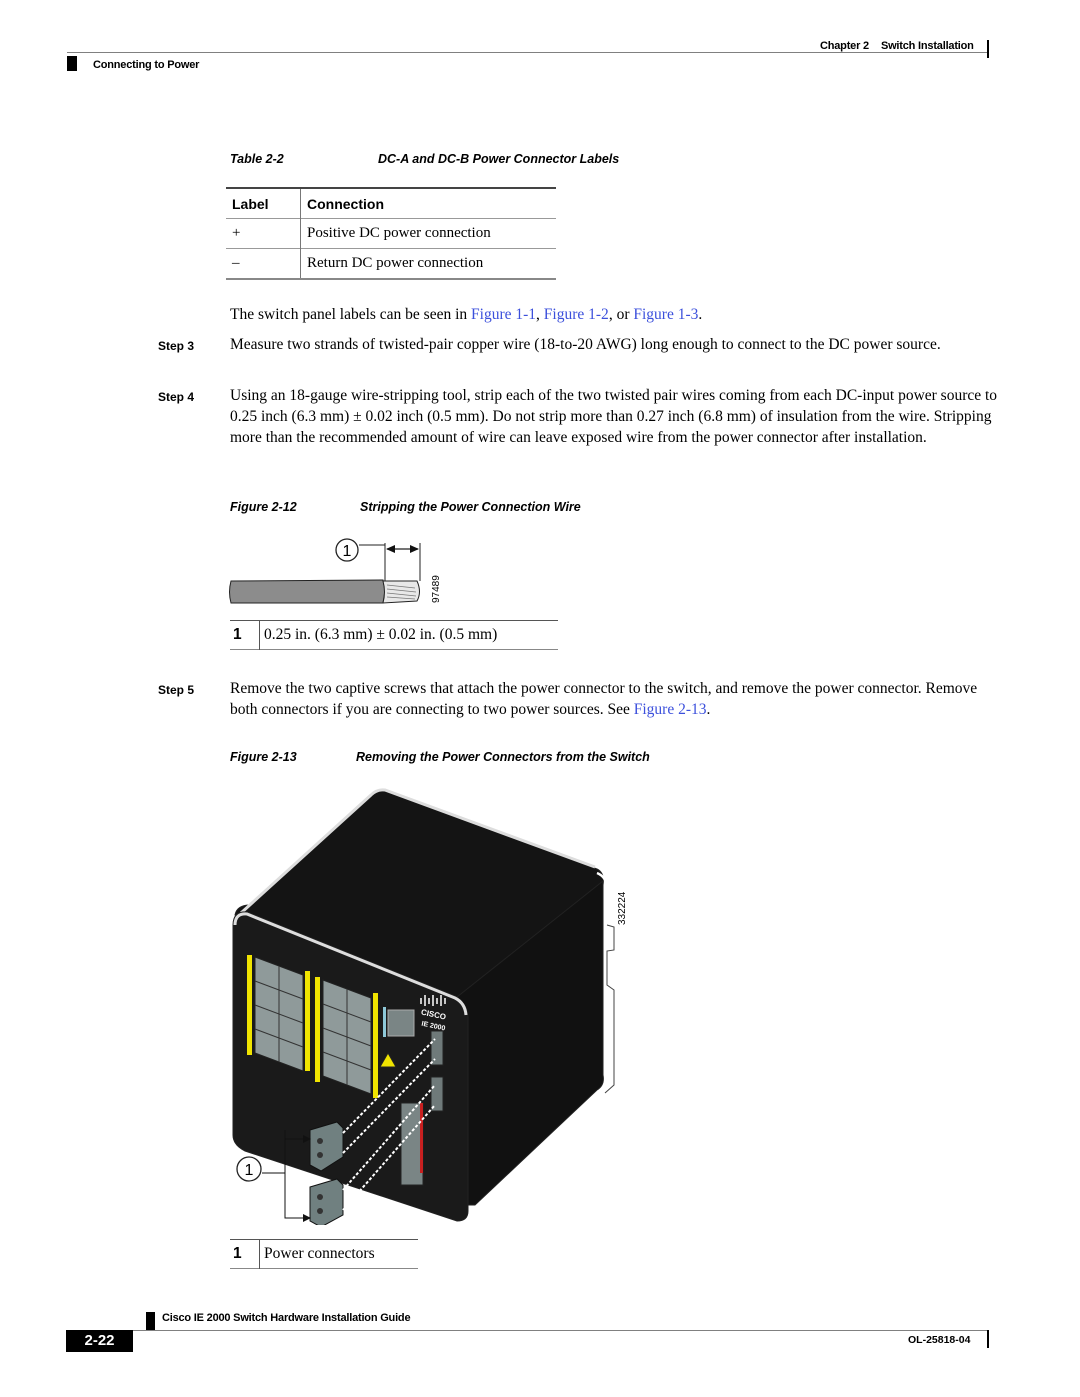 This screenshot has width=1080, height=1397. What do you see at coordinates (436, 589) in the screenshot?
I see `art-id: 97489` at bounding box center [436, 589].